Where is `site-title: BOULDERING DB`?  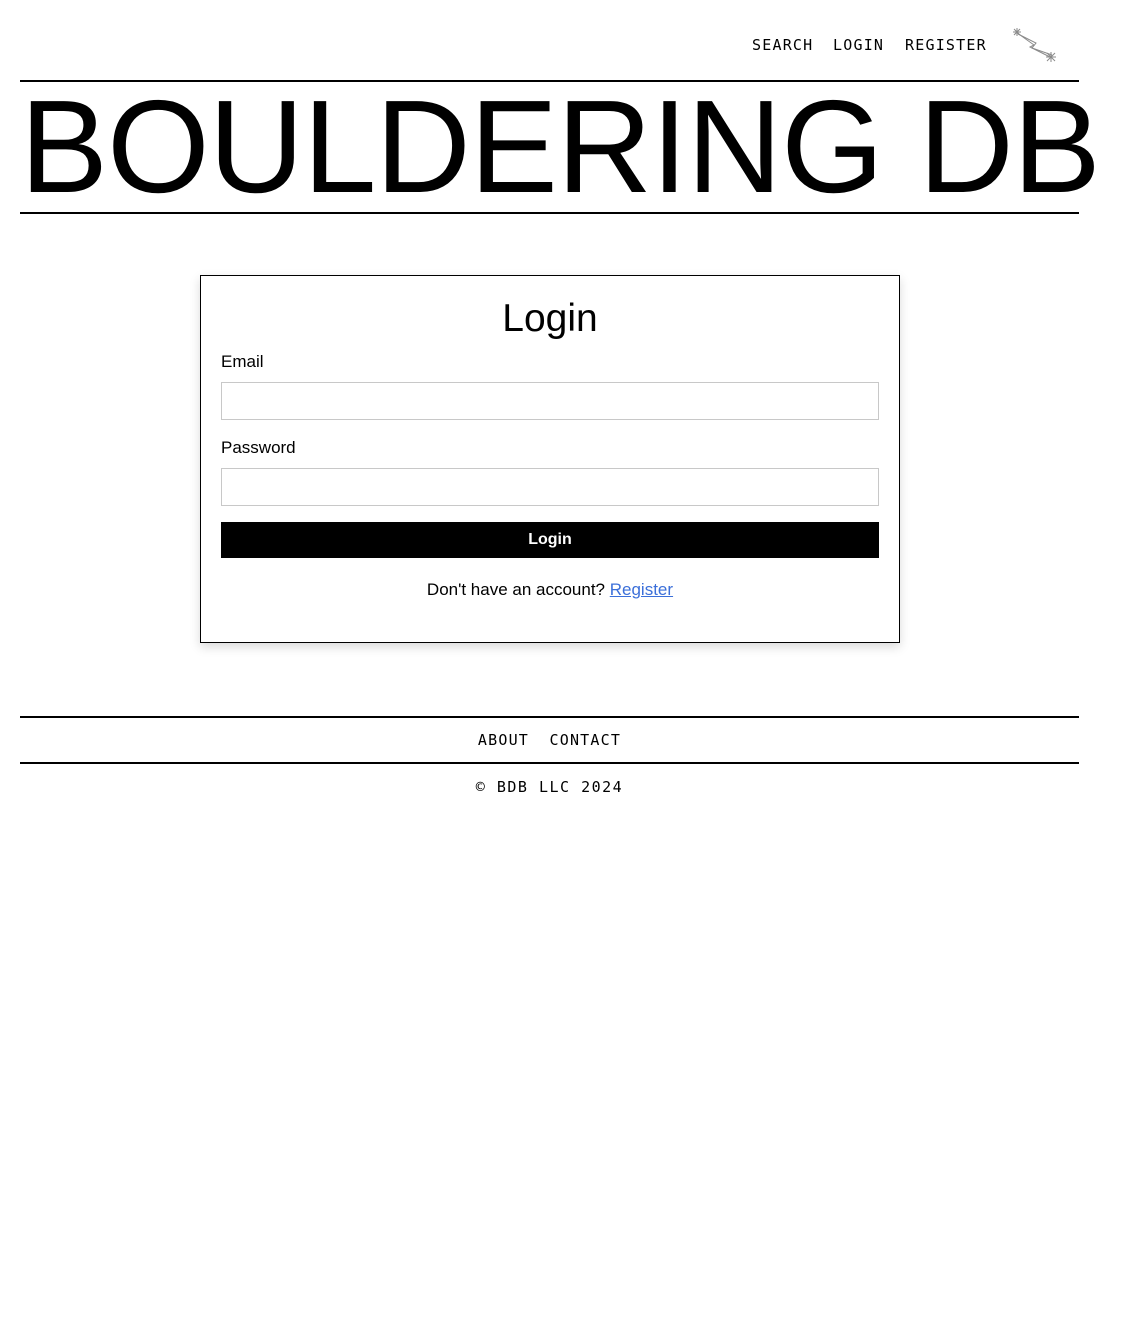
site-title: BOULDERING DB is located at coordinates (560, 146).